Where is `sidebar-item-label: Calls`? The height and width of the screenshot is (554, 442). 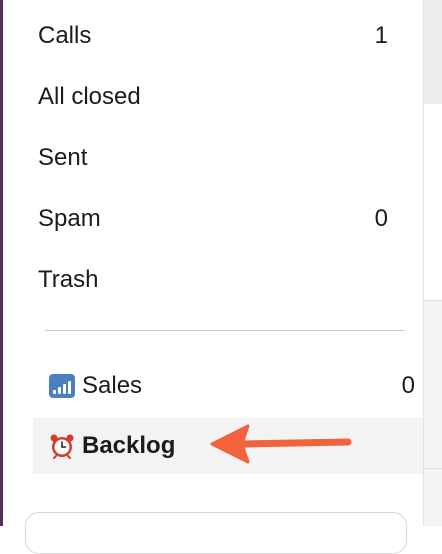 sidebar-item-label: Calls is located at coordinates (65, 35).